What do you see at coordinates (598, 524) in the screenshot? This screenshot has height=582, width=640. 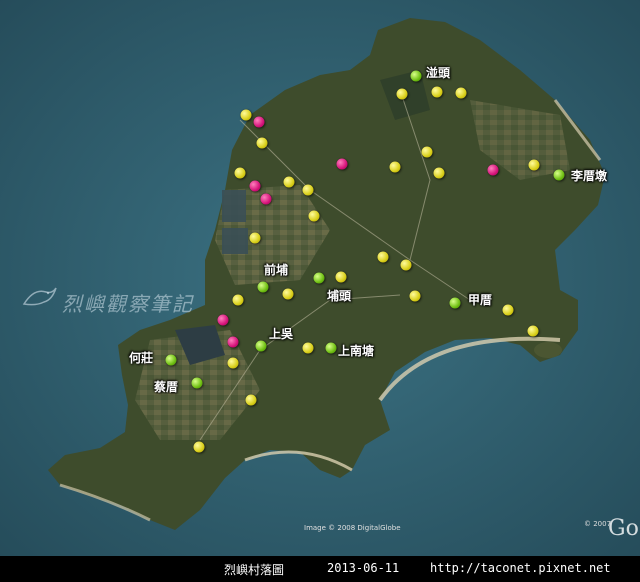 I see `google-copyright: © 2007` at bounding box center [598, 524].